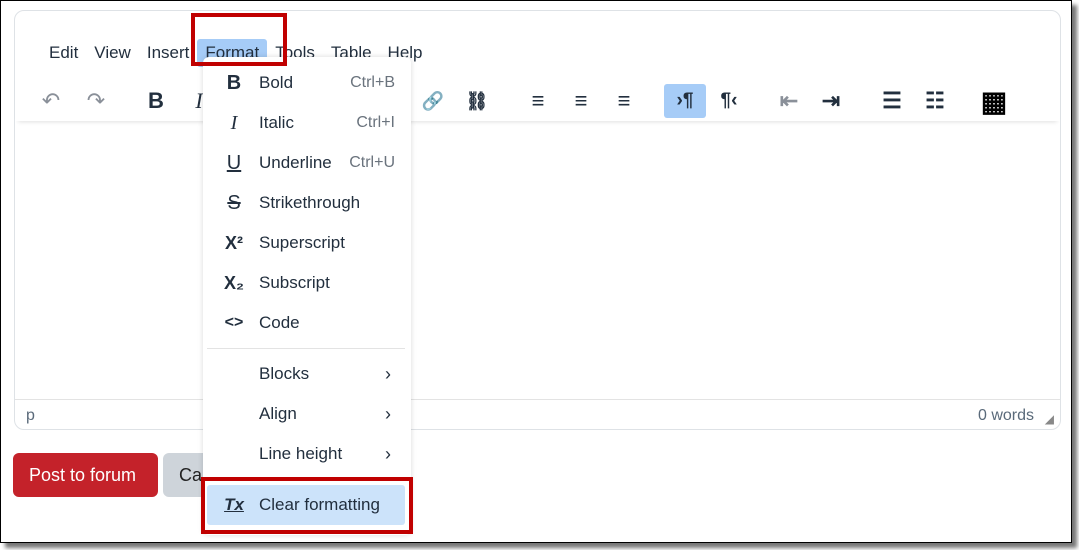  I want to click on status-bar: p 0 words ◢, so click(537, 414).